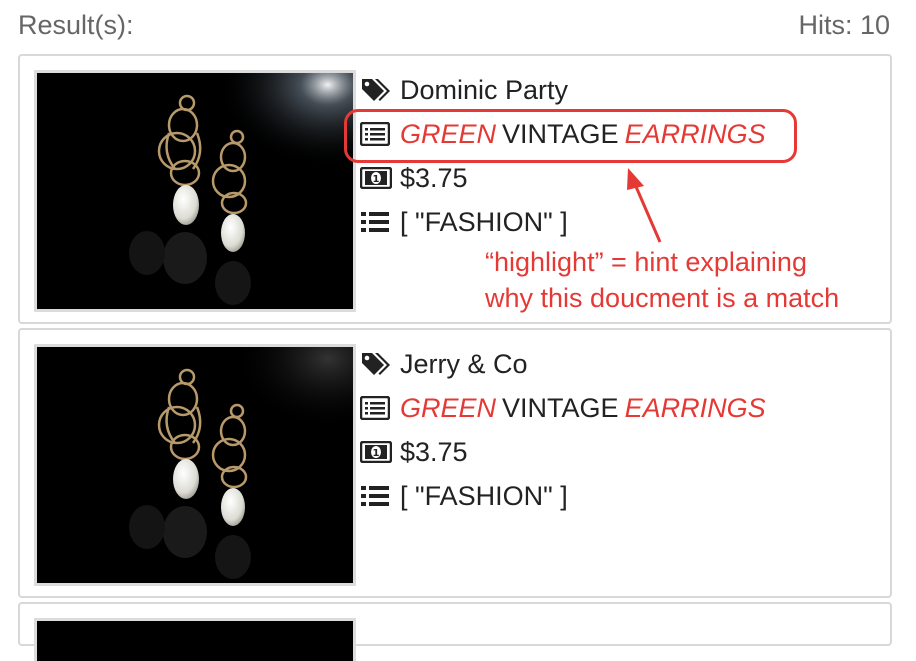 The height and width of the screenshot is (661, 916). Describe the element at coordinates (448, 407) in the screenshot. I see `title-highlight: GREEN` at that location.